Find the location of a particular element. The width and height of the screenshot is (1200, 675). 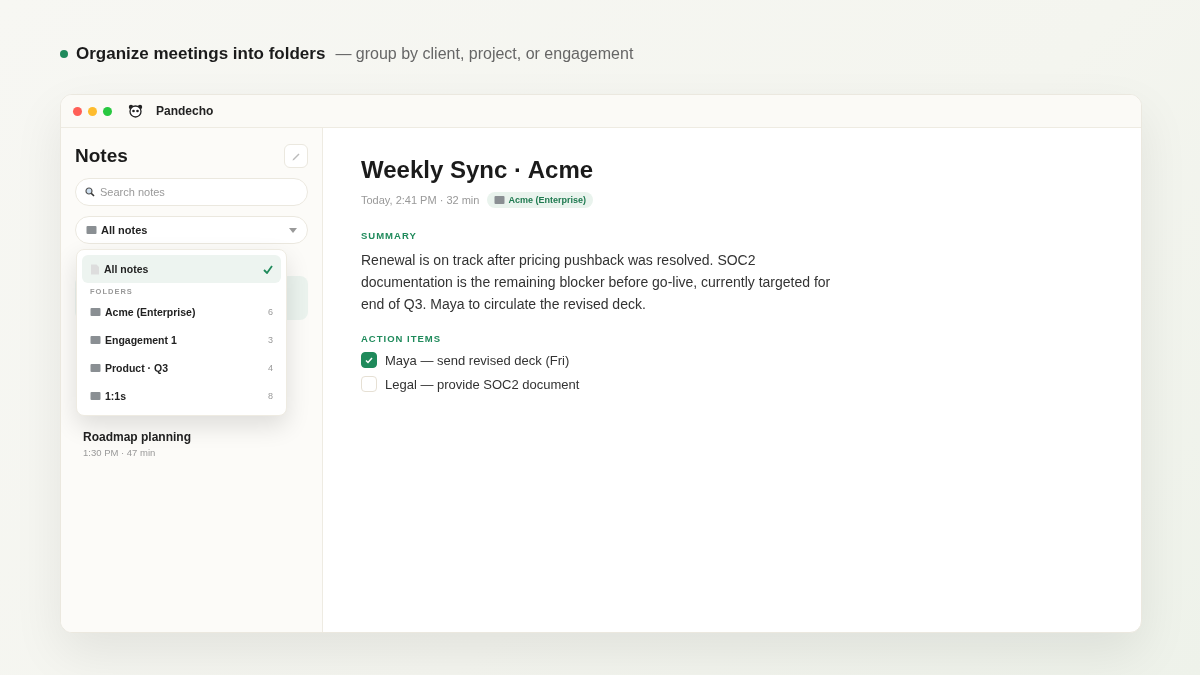

minimize-button is located at coordinates (92, 111).